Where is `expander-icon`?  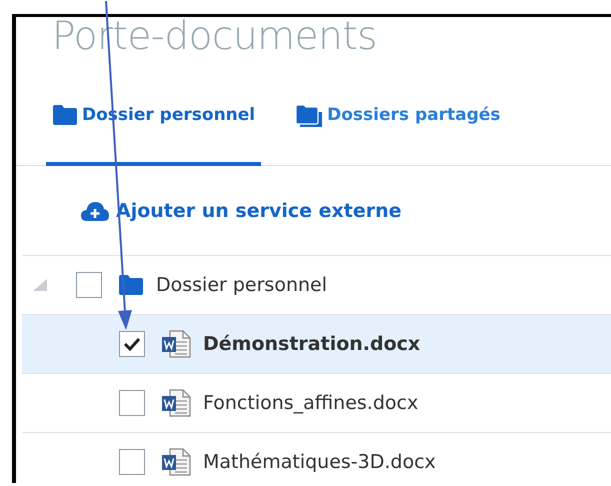
expander-icon is located at coordinates (40, 285).